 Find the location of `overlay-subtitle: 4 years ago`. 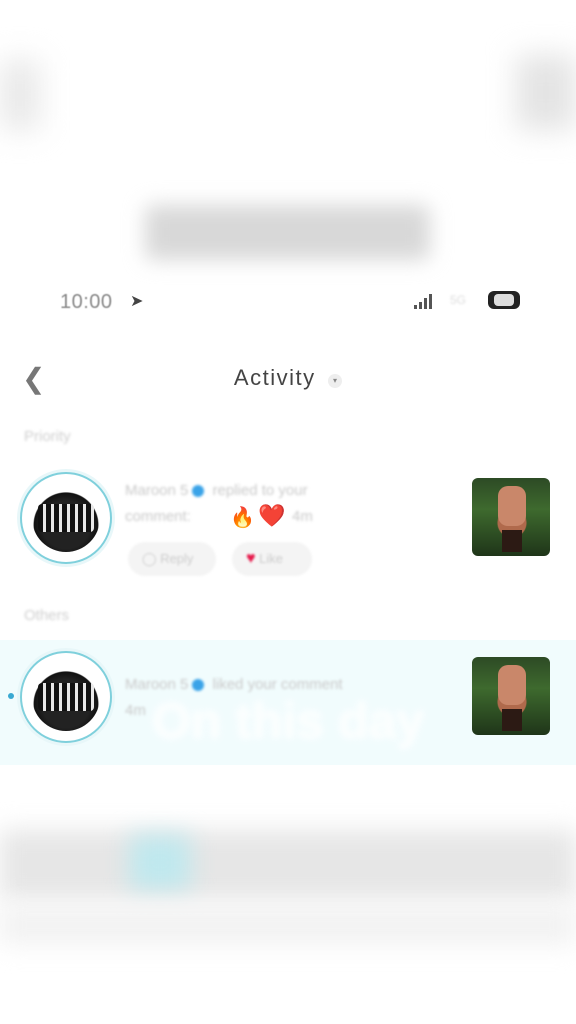

overlay-subtitle: 4 years ago is located at coordinates (288, 776).